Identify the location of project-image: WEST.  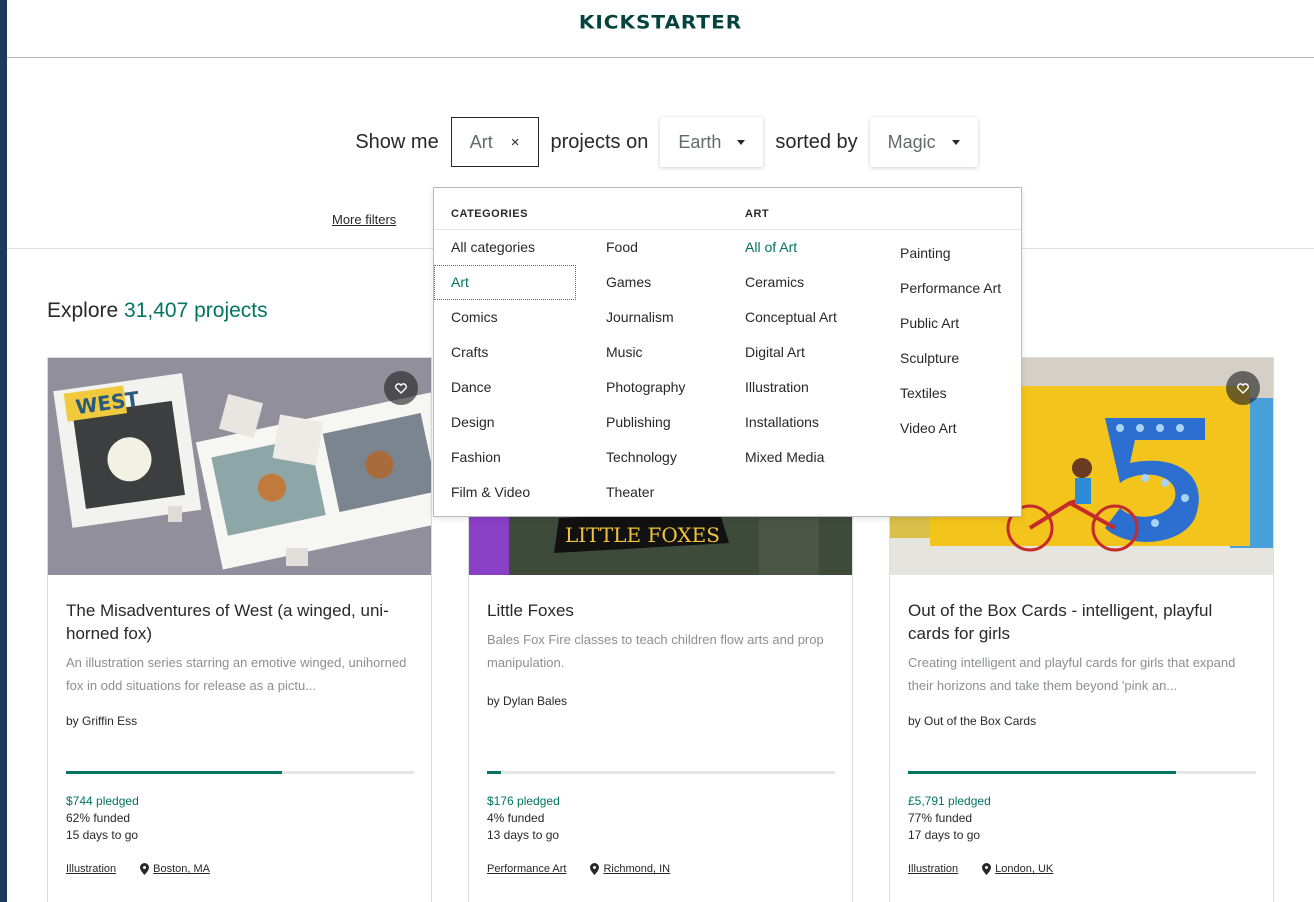
(239, 466).